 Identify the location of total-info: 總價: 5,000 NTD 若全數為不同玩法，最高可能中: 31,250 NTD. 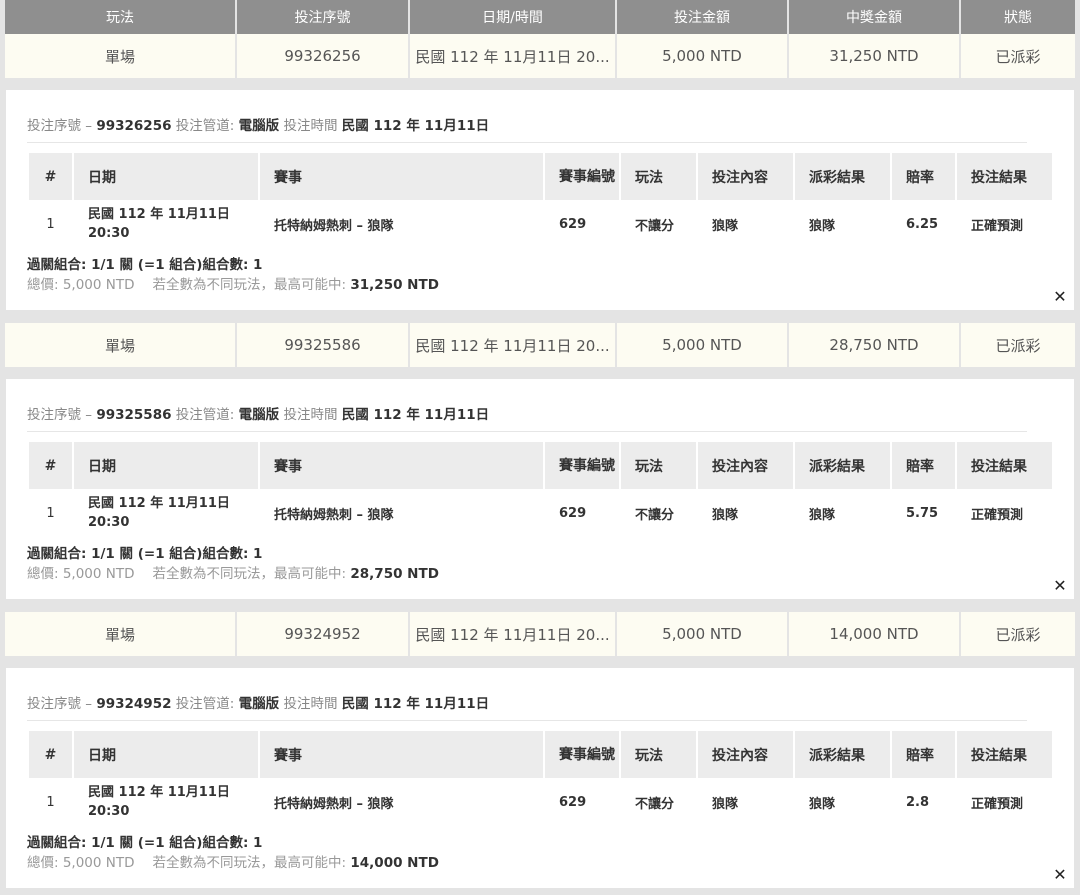
(233, 283).